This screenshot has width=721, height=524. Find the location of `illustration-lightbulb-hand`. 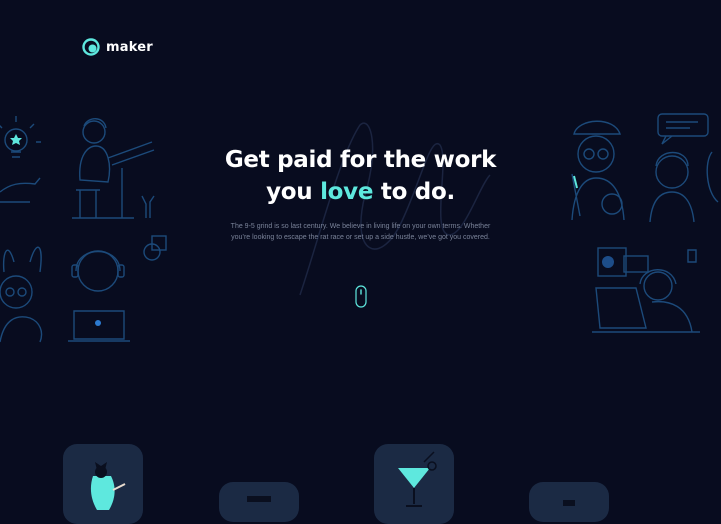

illustration-lightbulb-hand is located at coordinates (25, 159).